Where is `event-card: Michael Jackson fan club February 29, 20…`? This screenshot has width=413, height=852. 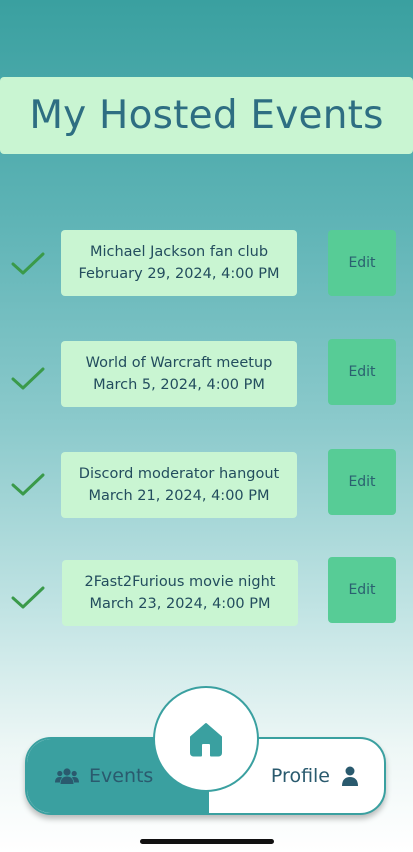 event-card: Michael Jackson fan club February 29, 20… is located at coordinates (179, 263).